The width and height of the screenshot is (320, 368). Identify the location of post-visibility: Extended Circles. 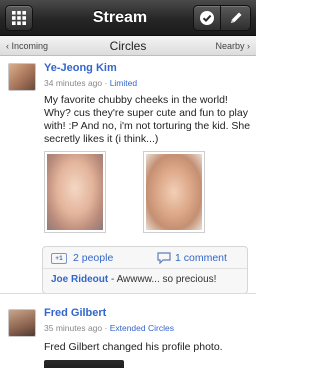
(142, 328).